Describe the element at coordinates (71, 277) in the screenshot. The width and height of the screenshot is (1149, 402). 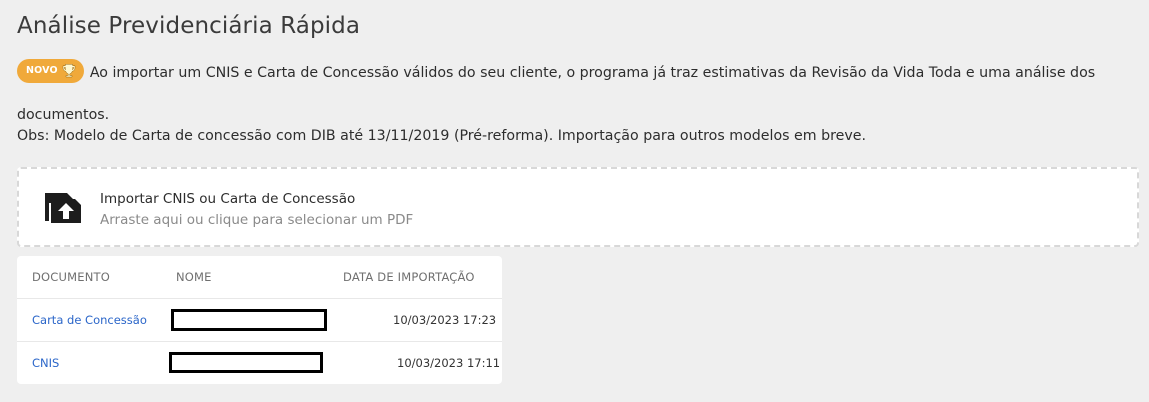
I see `column-header-documento: DOCUMENTO` at that location.